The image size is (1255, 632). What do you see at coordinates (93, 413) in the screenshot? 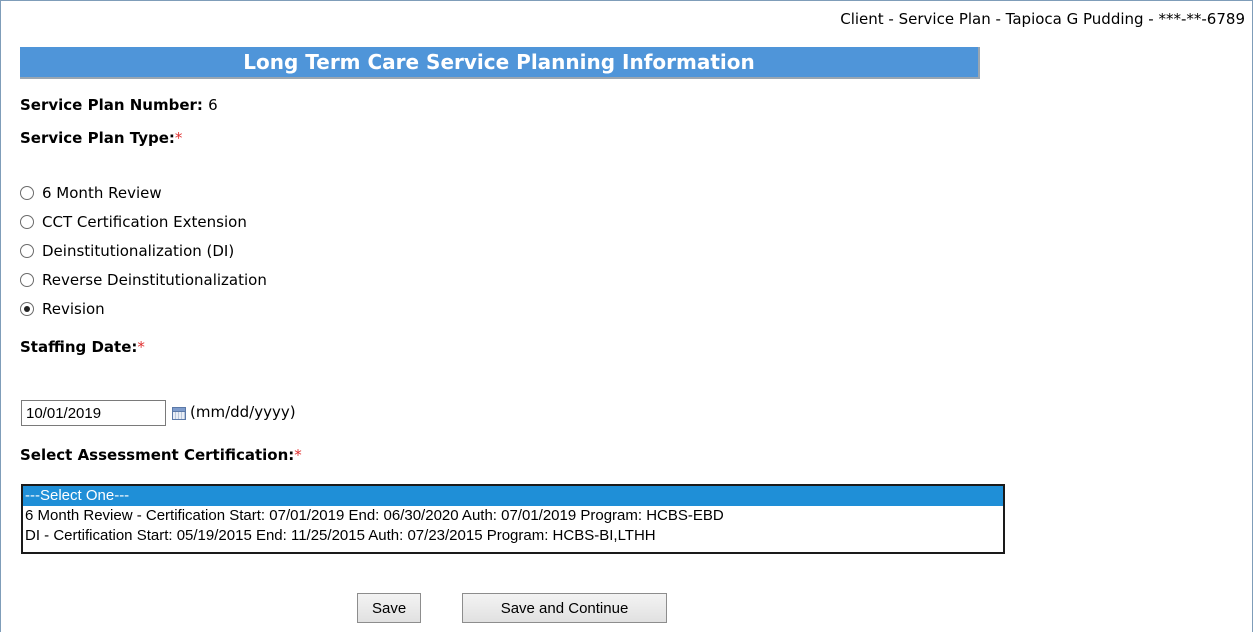
I see `staffing-date-input` at bounding box center [93, 413].